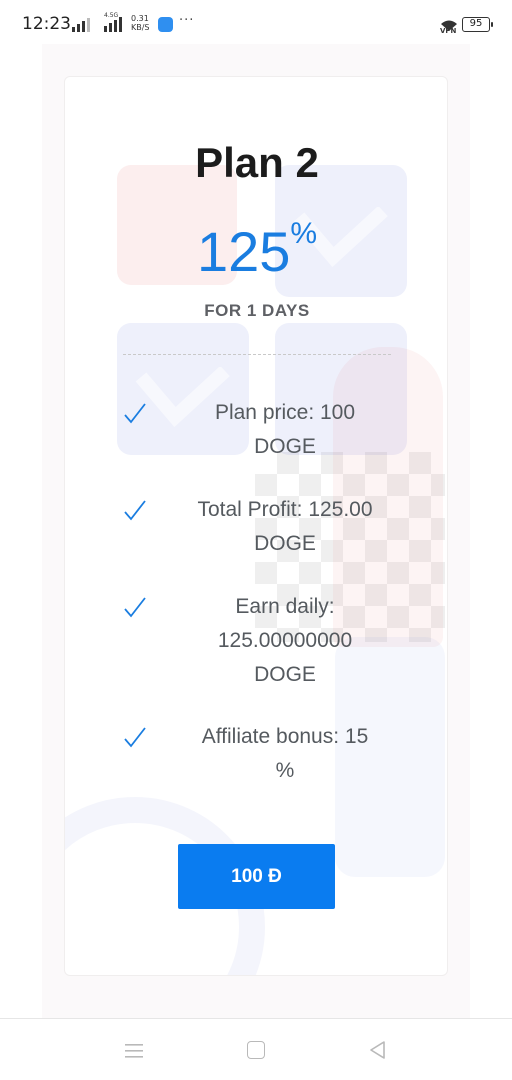  Describe the element at coordinates (257, 354) in the screenshot. I see `divider` at that location.